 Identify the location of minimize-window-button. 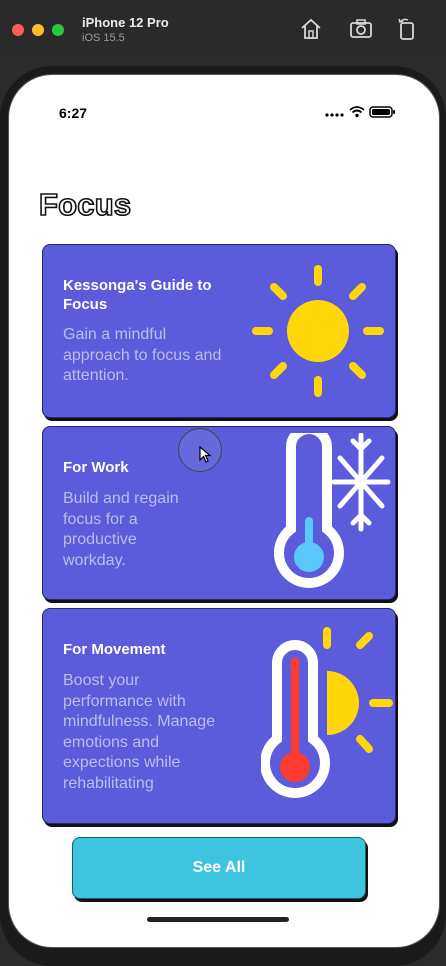
(38, 30).